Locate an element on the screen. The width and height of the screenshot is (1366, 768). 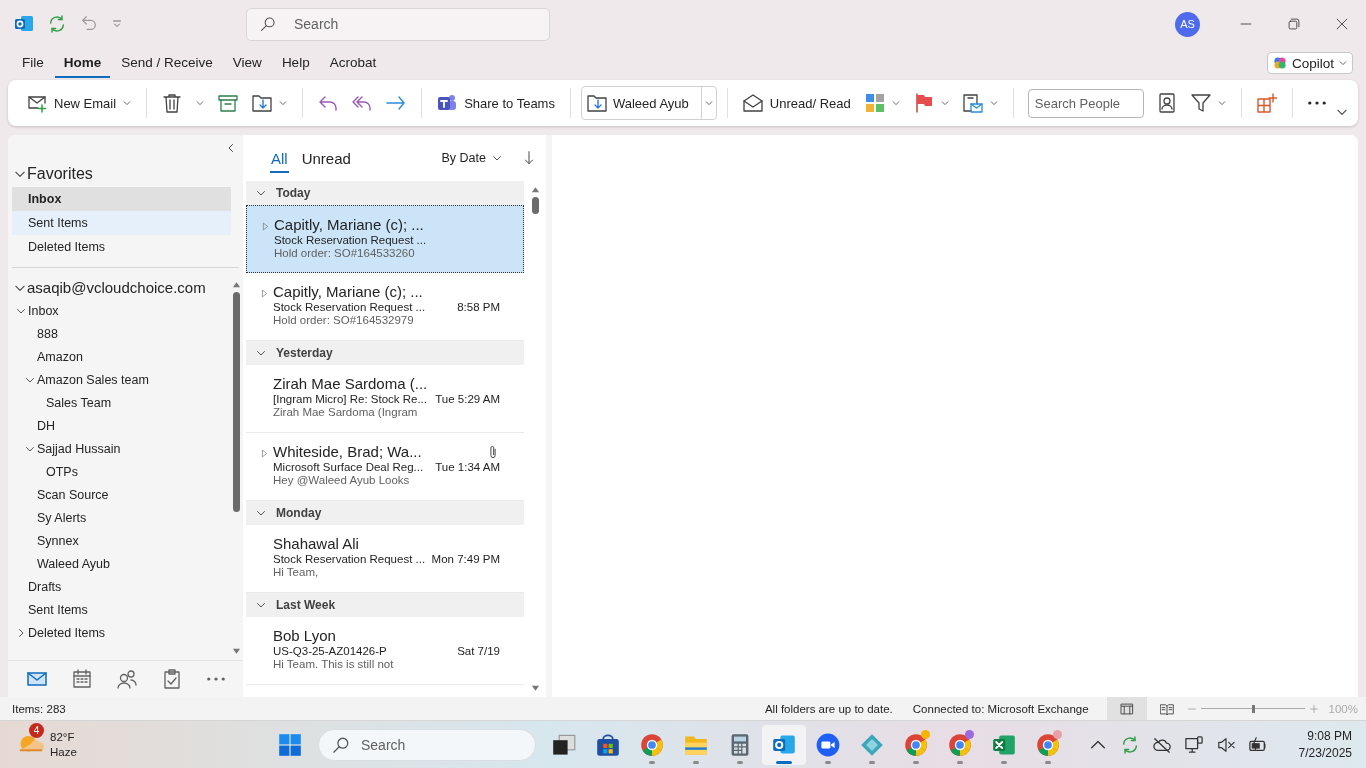
app-logo-icon is located at coordinates (24, 24).